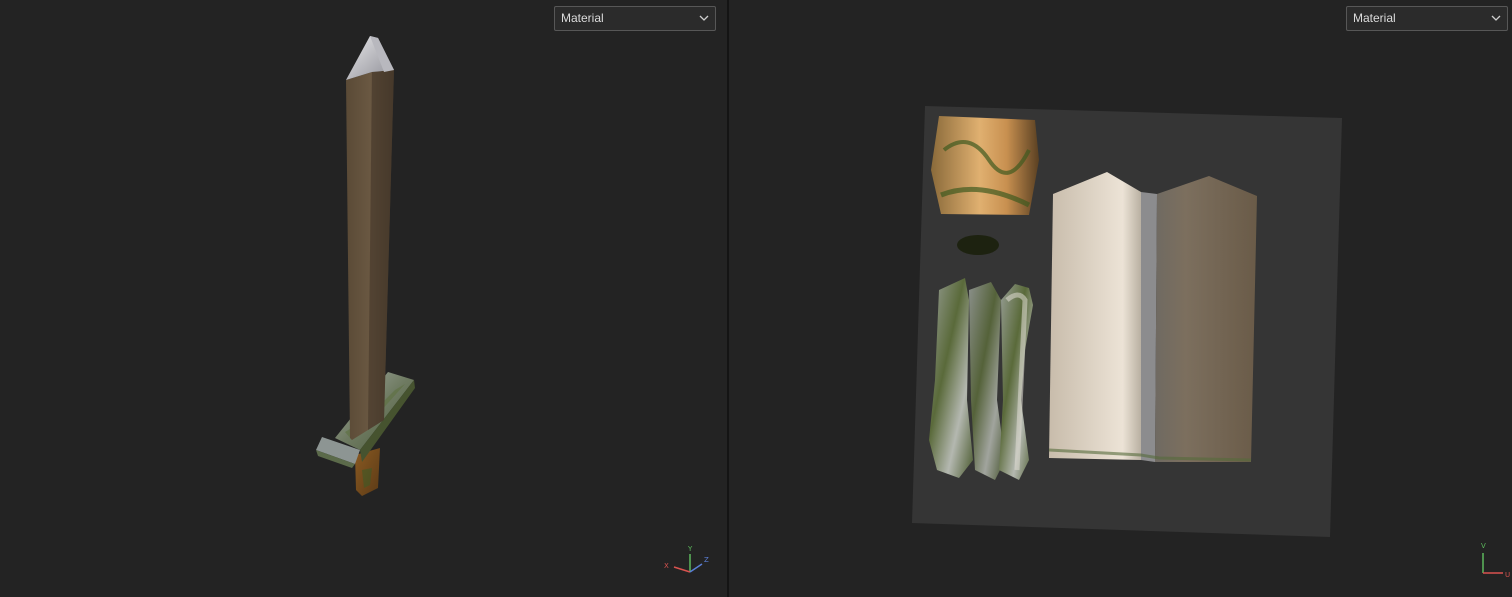 This screenshot has width=1512, height=597. Describe the element at coordinates (666, 566) in the screenshot. I see `axis-x-label: X` at that location.